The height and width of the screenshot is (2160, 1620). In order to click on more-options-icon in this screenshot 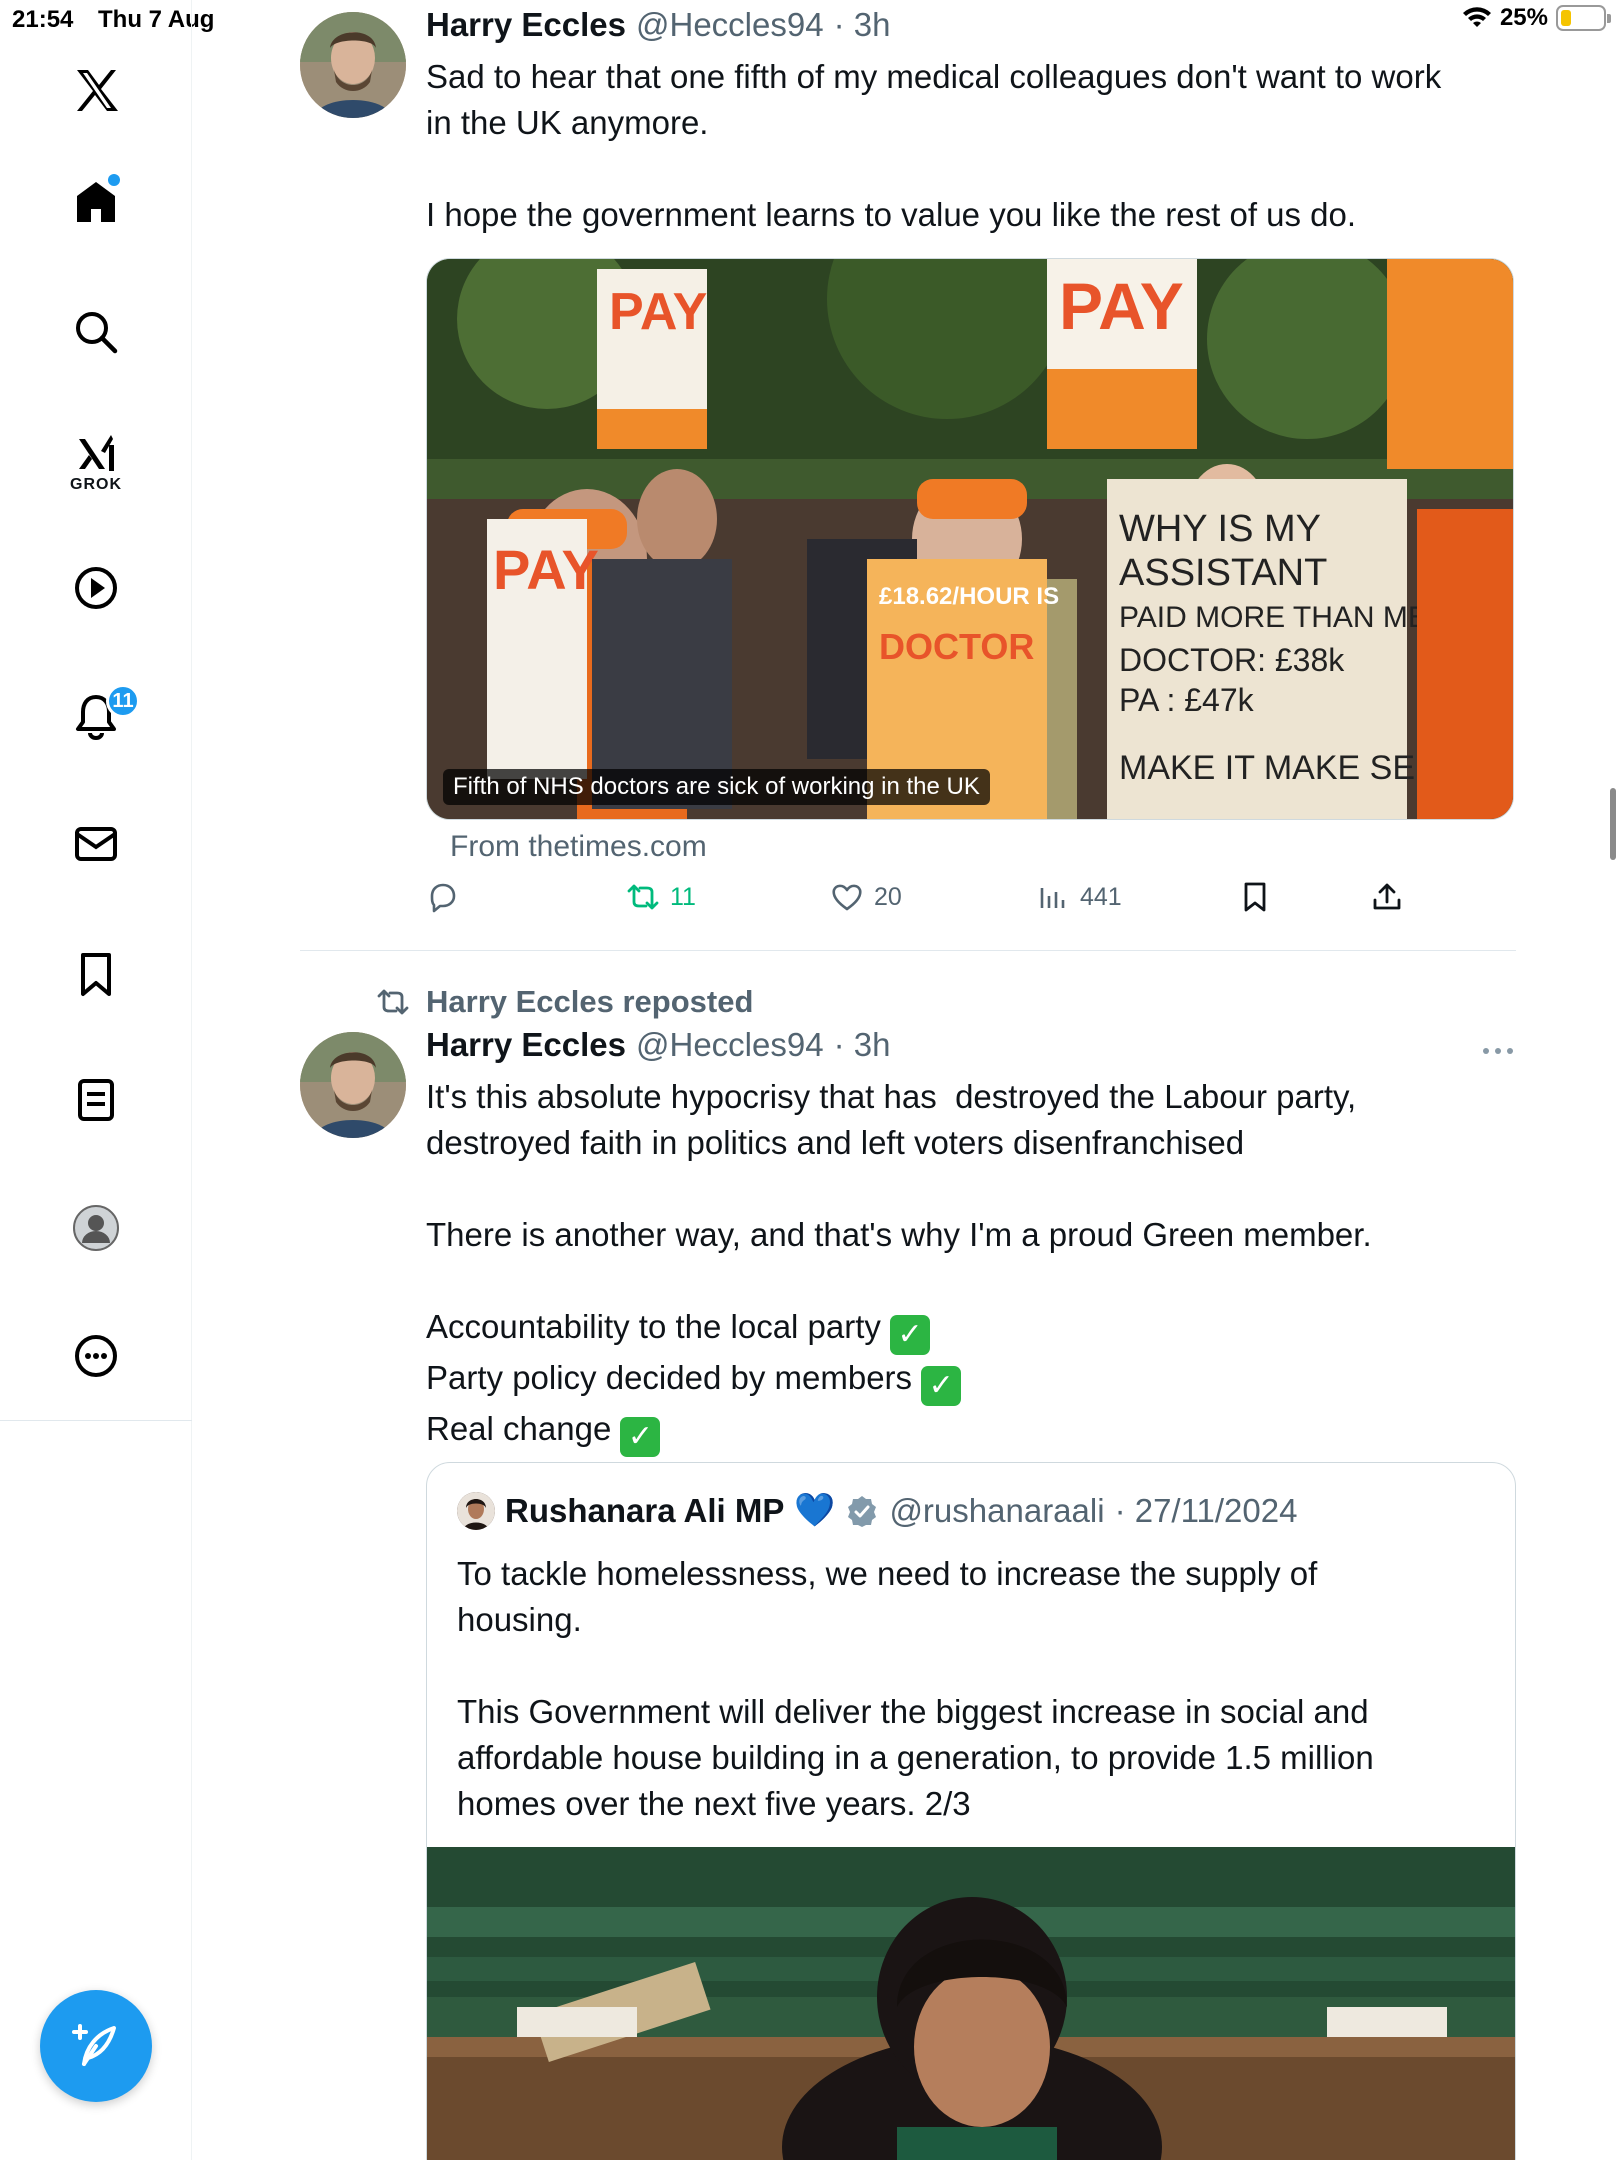, I will do `click(1498, 1051)`.